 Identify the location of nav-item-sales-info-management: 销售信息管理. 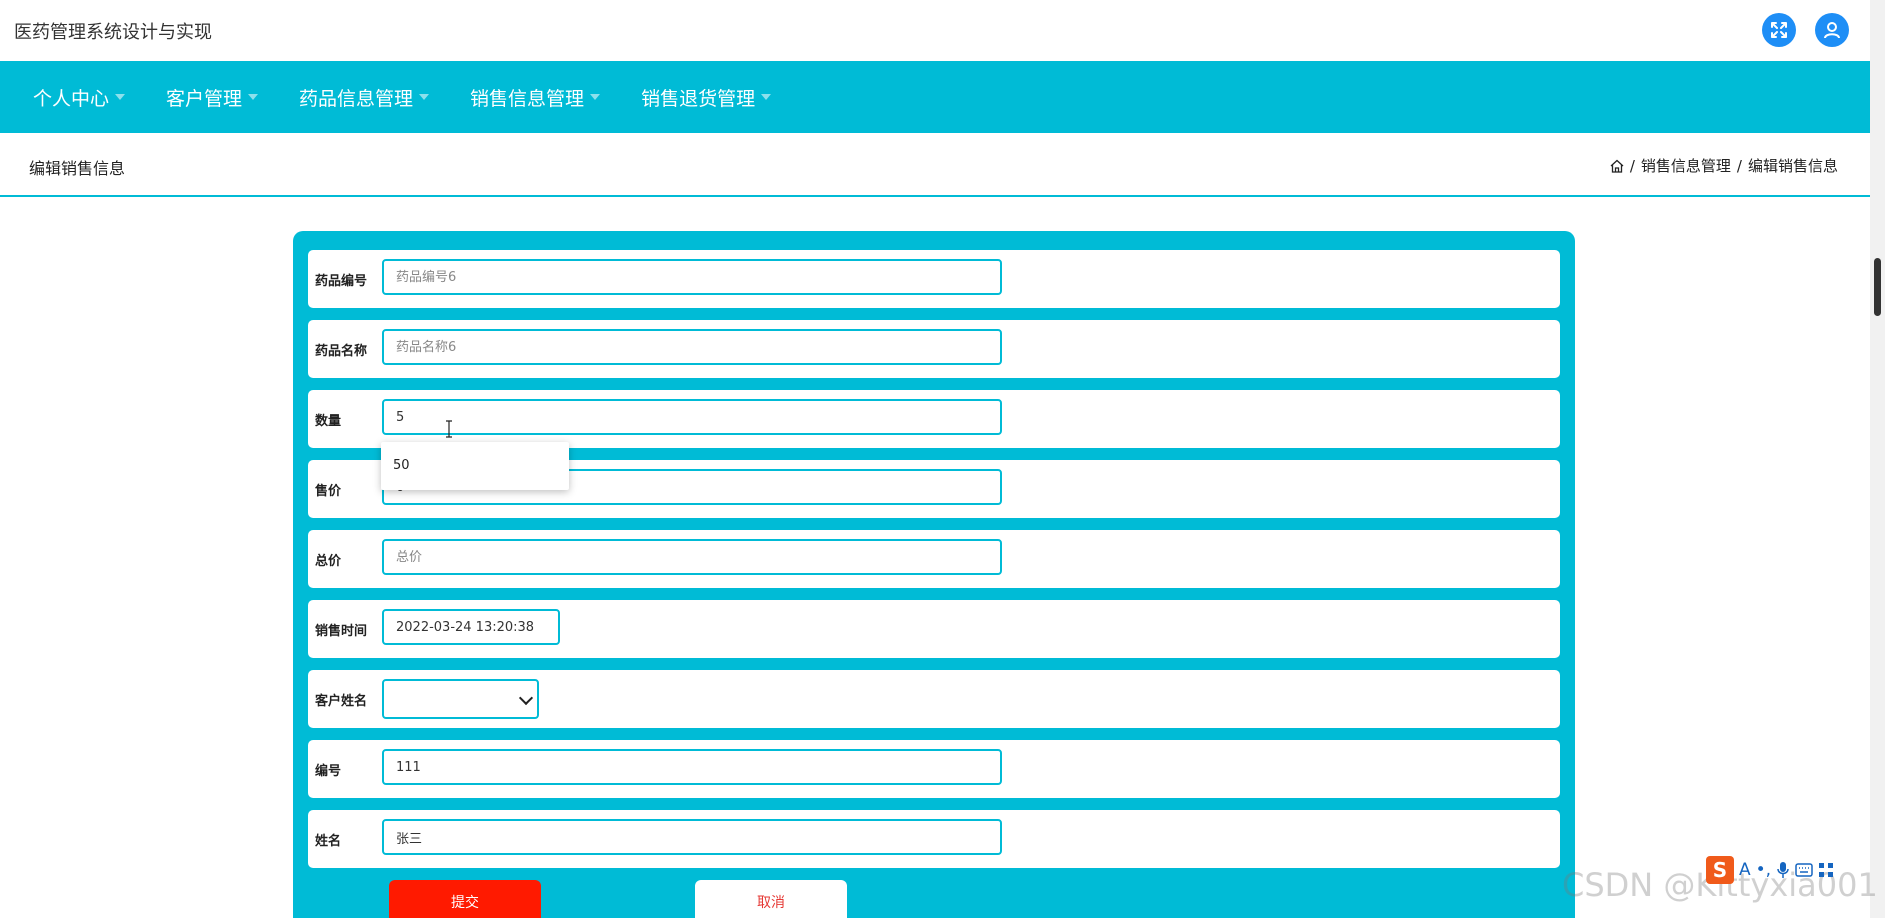
(535, 97).